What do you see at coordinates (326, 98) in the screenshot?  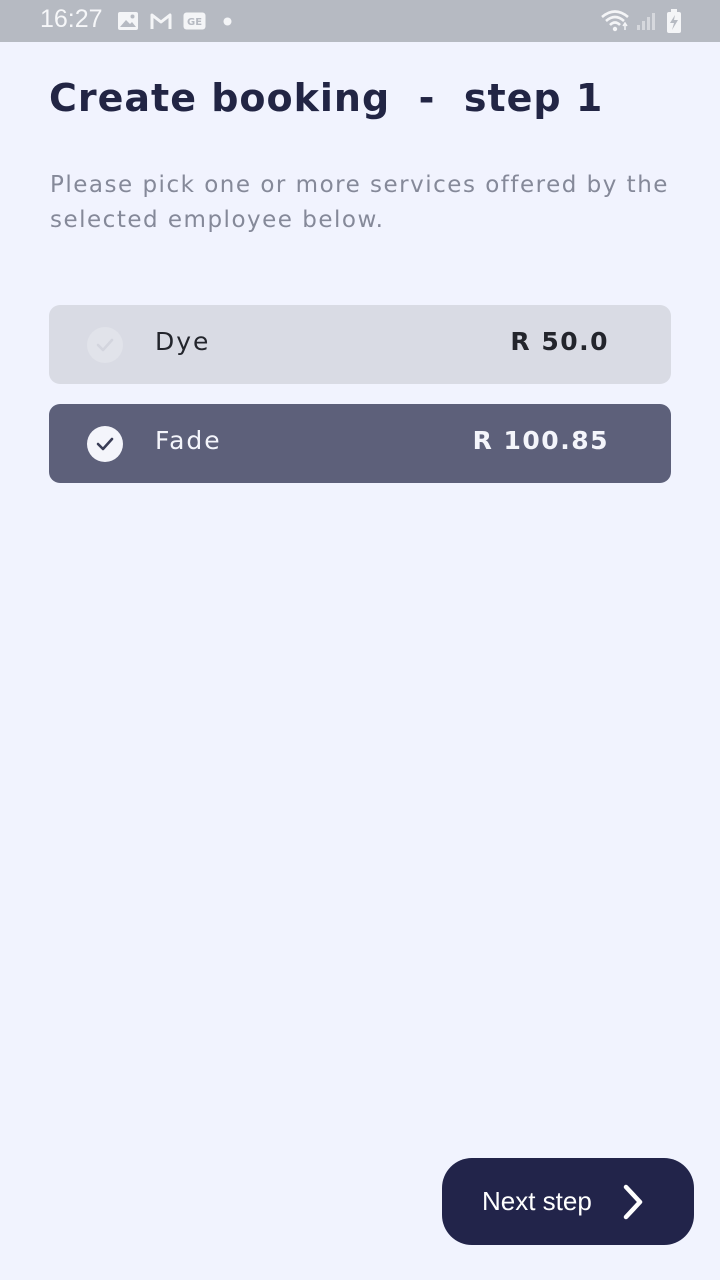 I see `page-title: Create booking - step 1` at bounding box center [326, 98].